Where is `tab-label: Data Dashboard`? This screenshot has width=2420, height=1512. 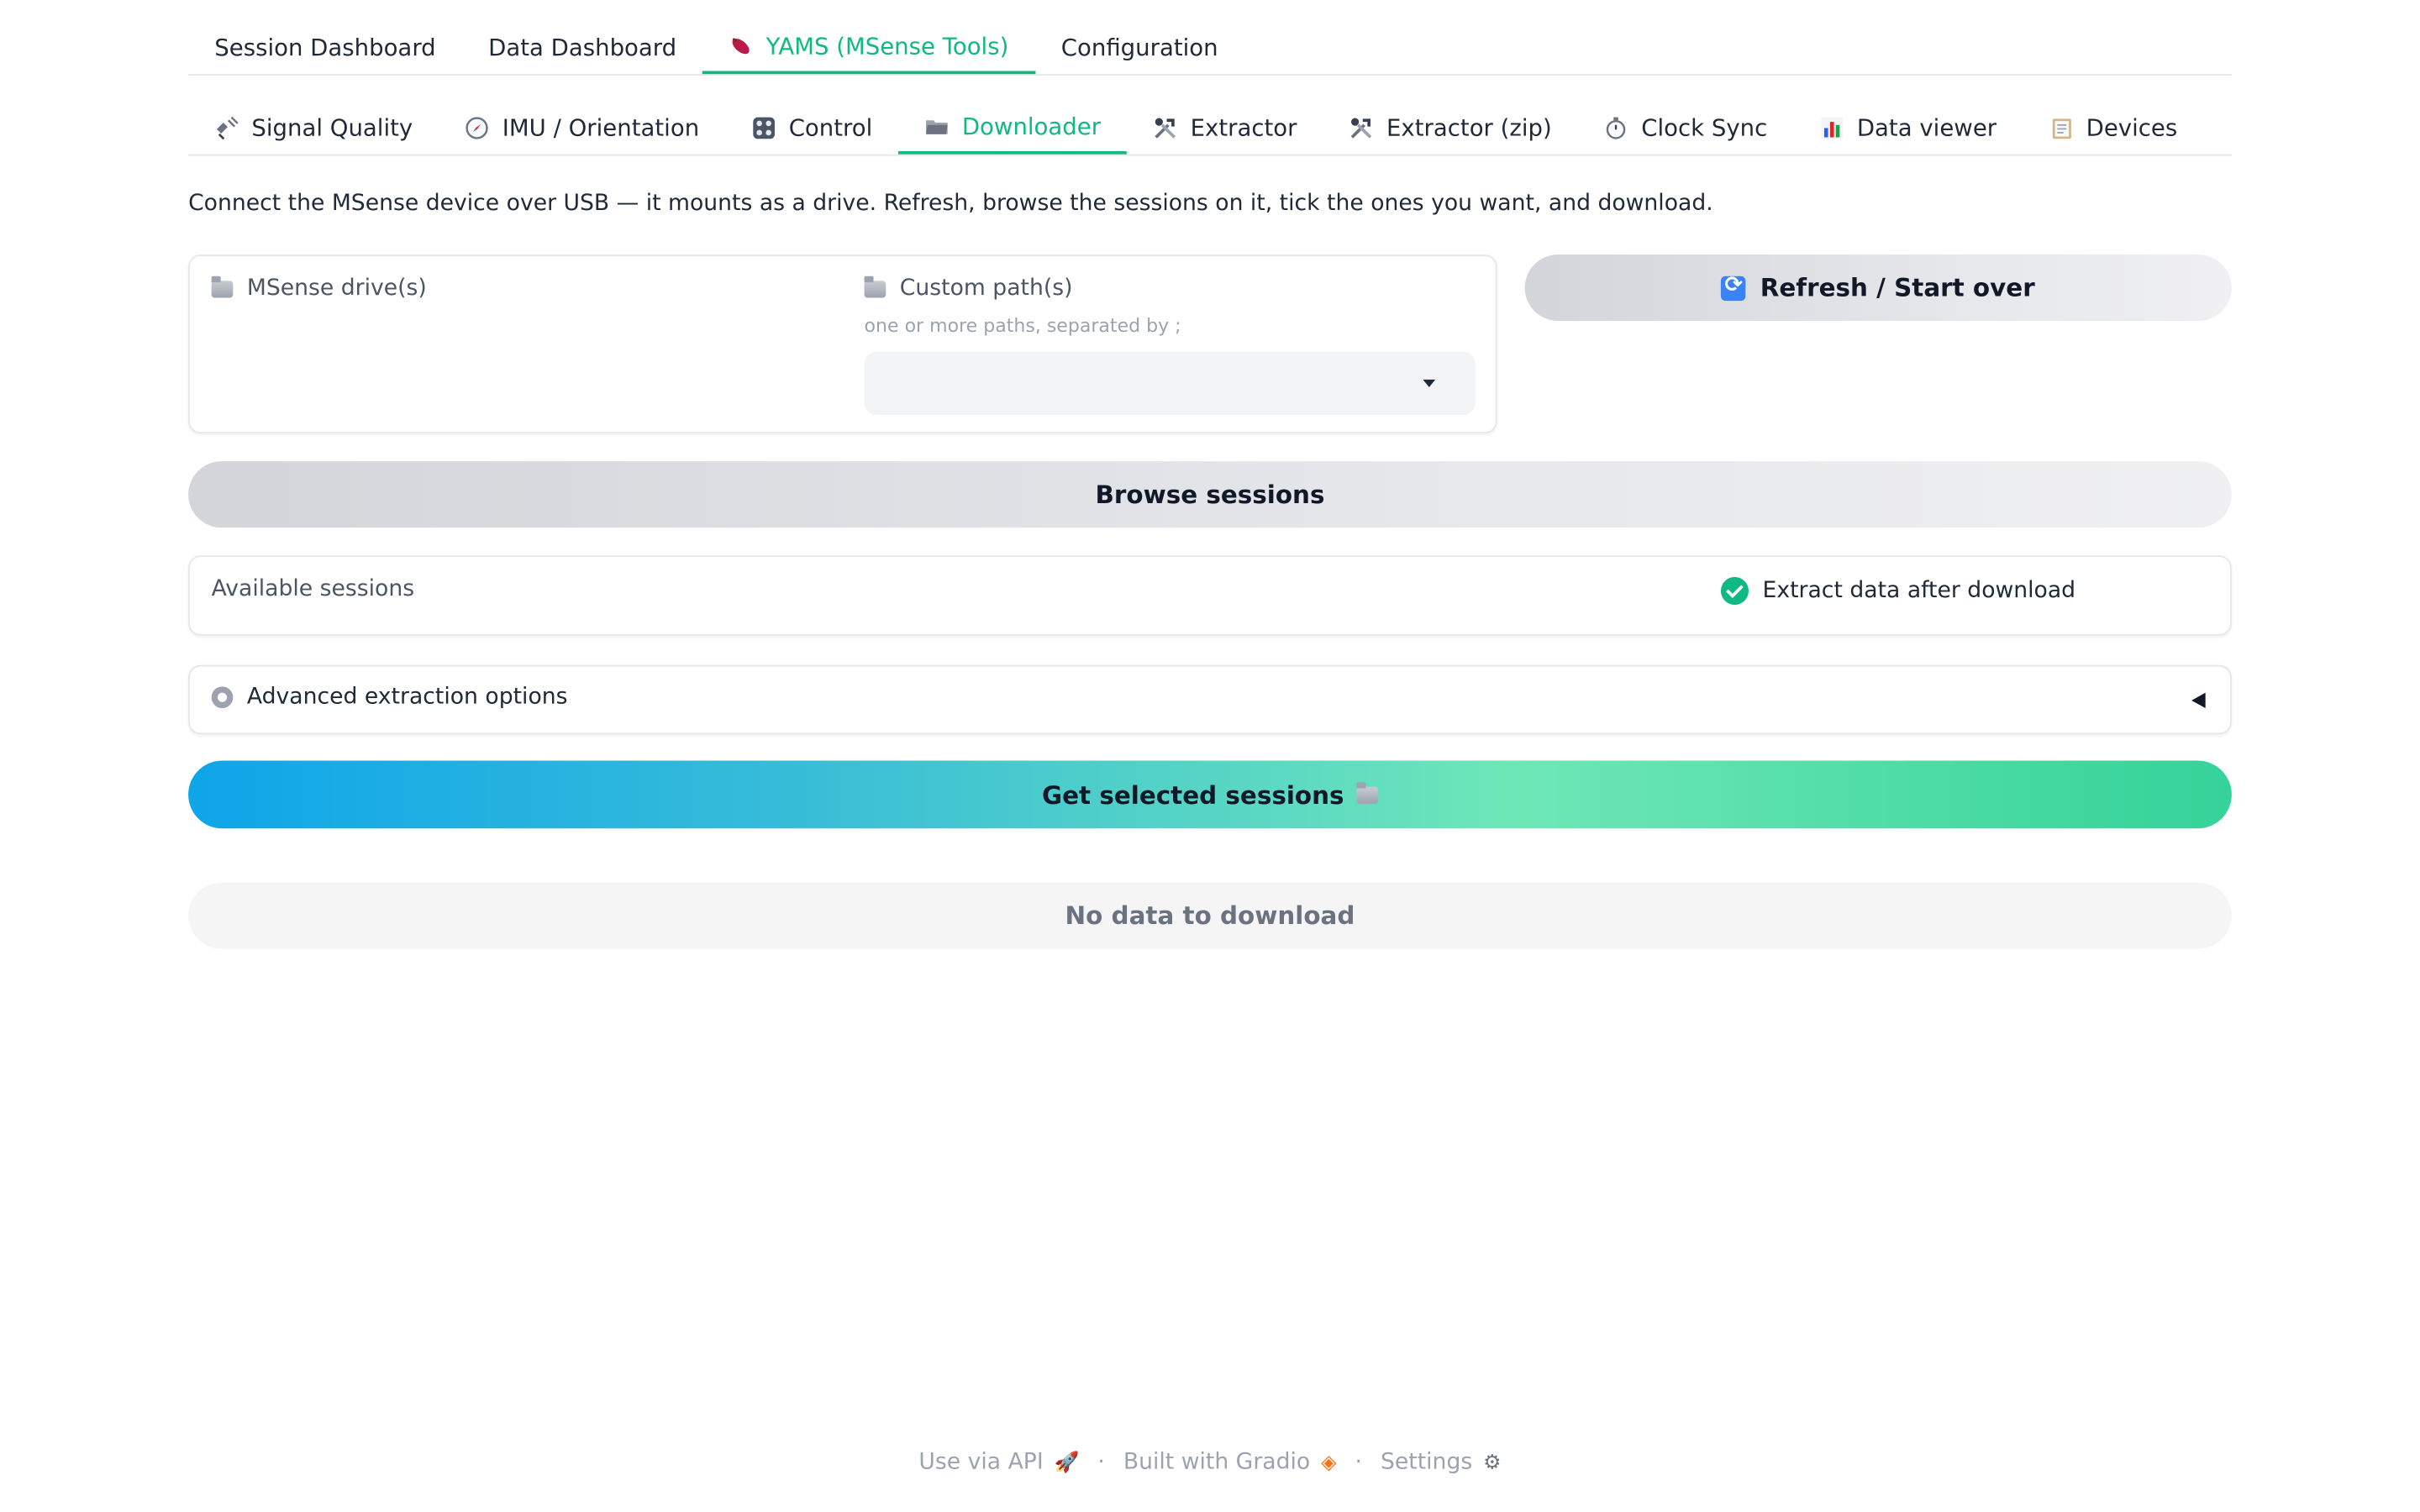 tab-label: Data Dashboard is located at coordinates (582, 47).